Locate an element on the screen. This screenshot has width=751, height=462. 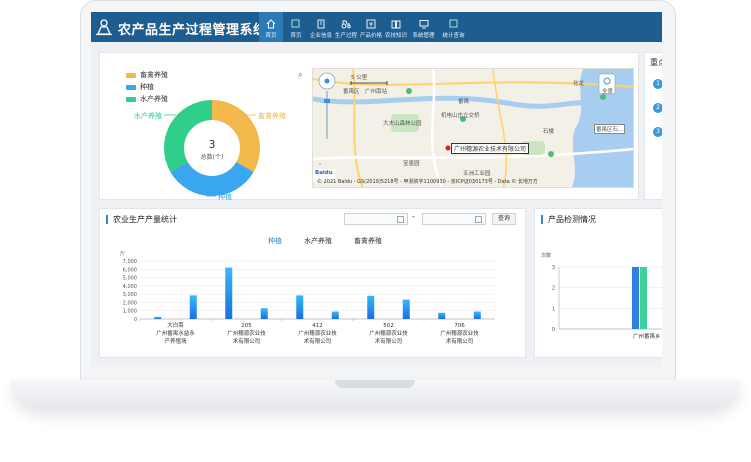
map-scale-label: 5 公里 is located at coordinates (359, 78).